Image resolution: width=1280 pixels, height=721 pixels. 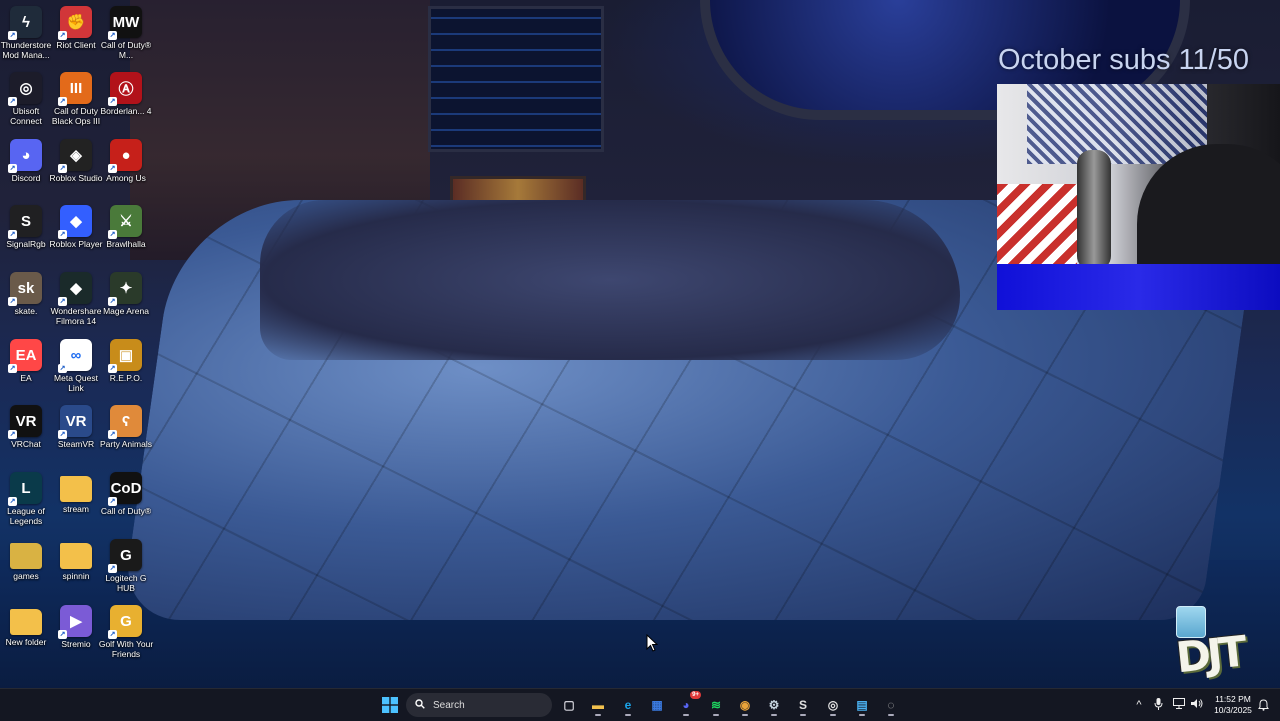 What do you see at coordinates (1197, 705) in the screenshot?
I see `volume-icon` at bounding box center [1197, 705].